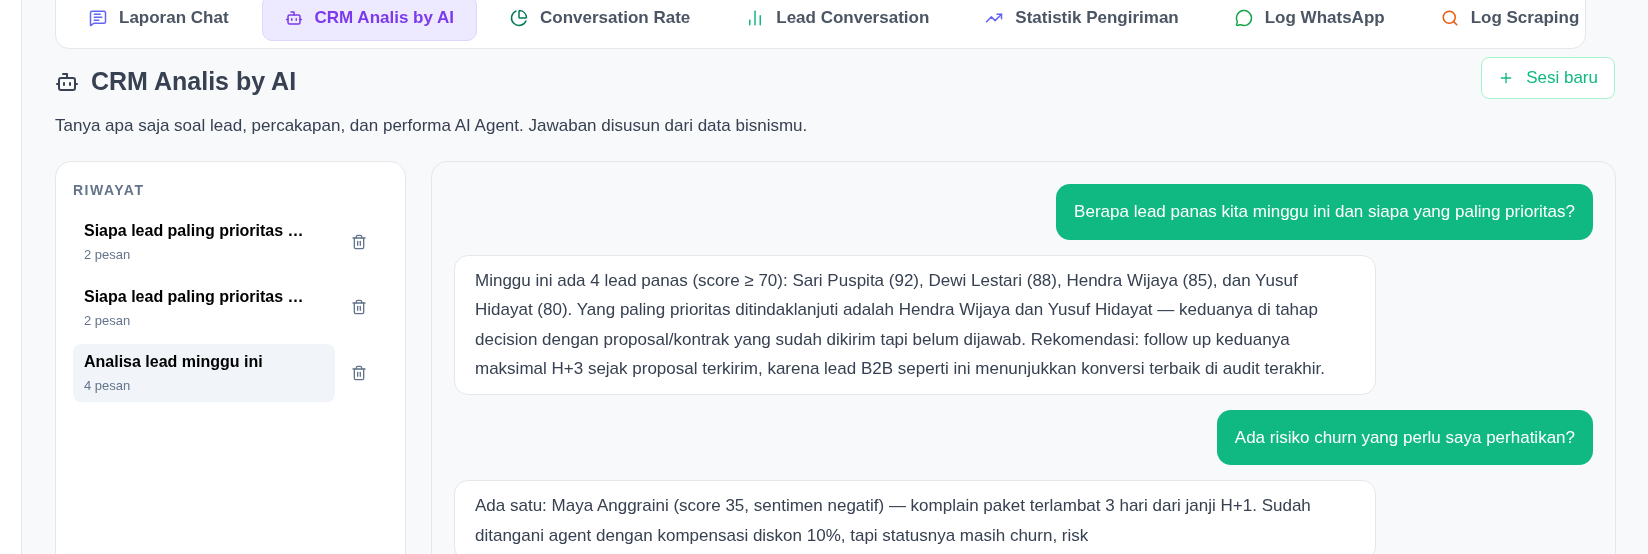  Describe the element at coordinates (1309, 20) in the screenshot. I see `tab: Log WhatsApp` at that location.